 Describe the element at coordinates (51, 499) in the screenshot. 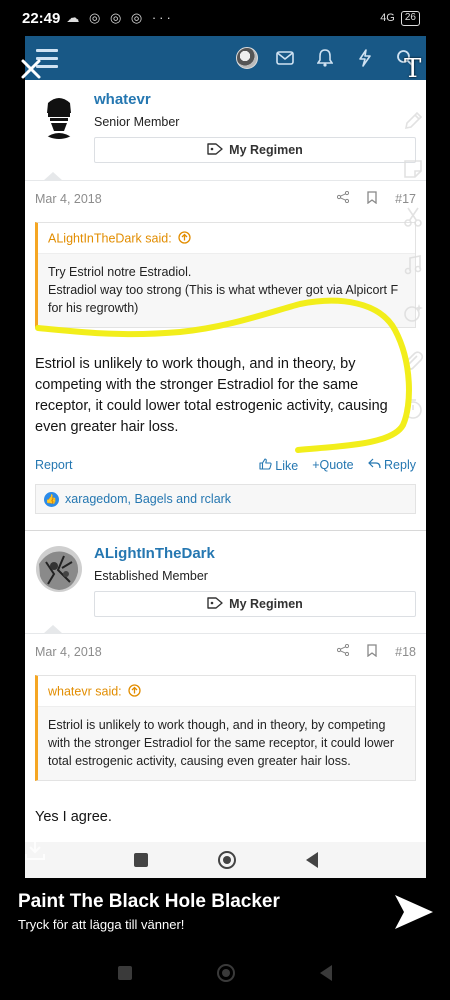

I see `like-reaction-icon: 👍` at that location.